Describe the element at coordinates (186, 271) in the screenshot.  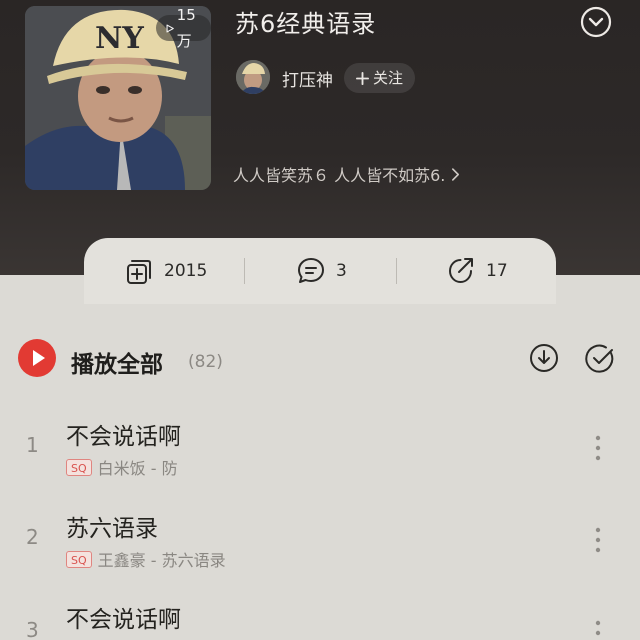
I see `collect-count: 2015` at that location.